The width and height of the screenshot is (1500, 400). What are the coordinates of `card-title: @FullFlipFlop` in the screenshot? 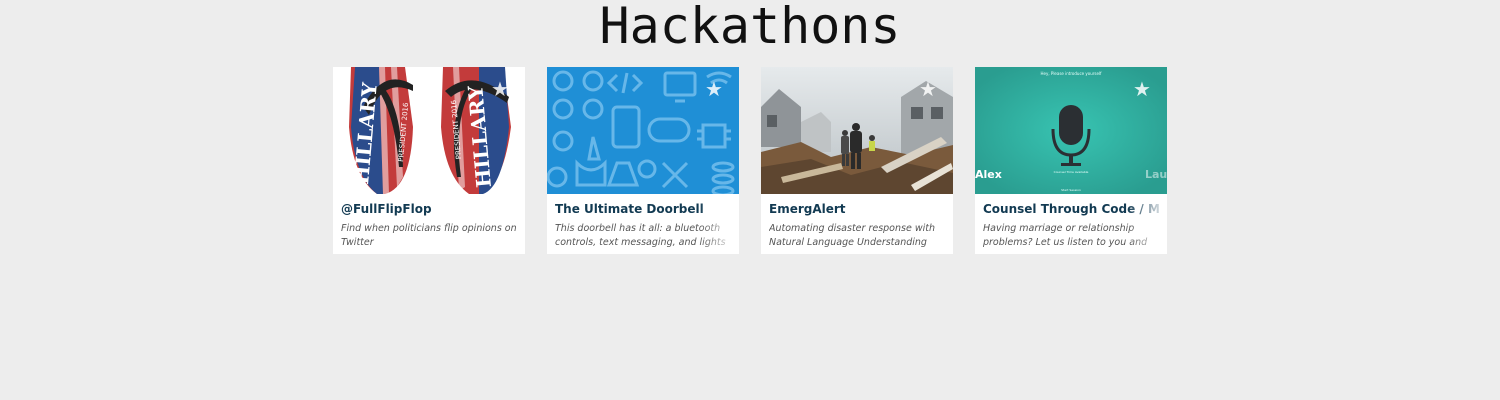 It's located at (429, 209).